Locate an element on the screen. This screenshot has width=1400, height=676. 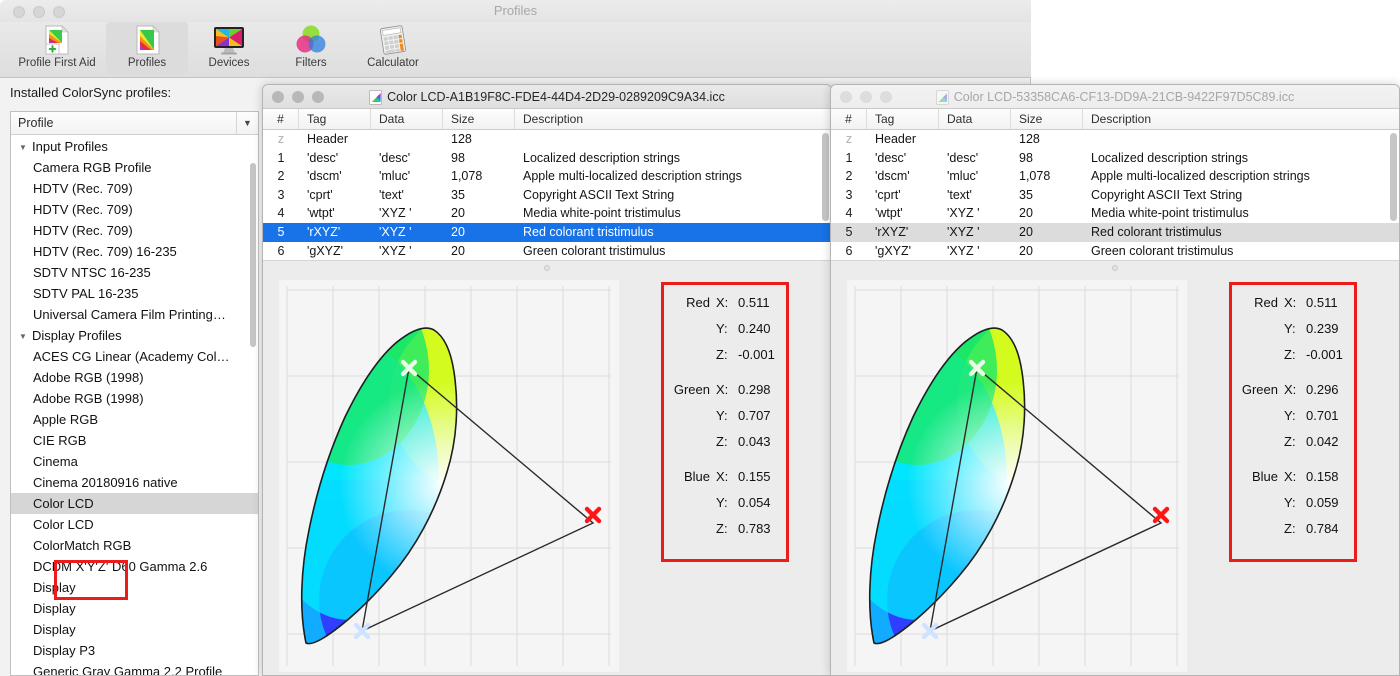
profile-group-row: ▼ Display Profiles is located at coordinates (134, 335).